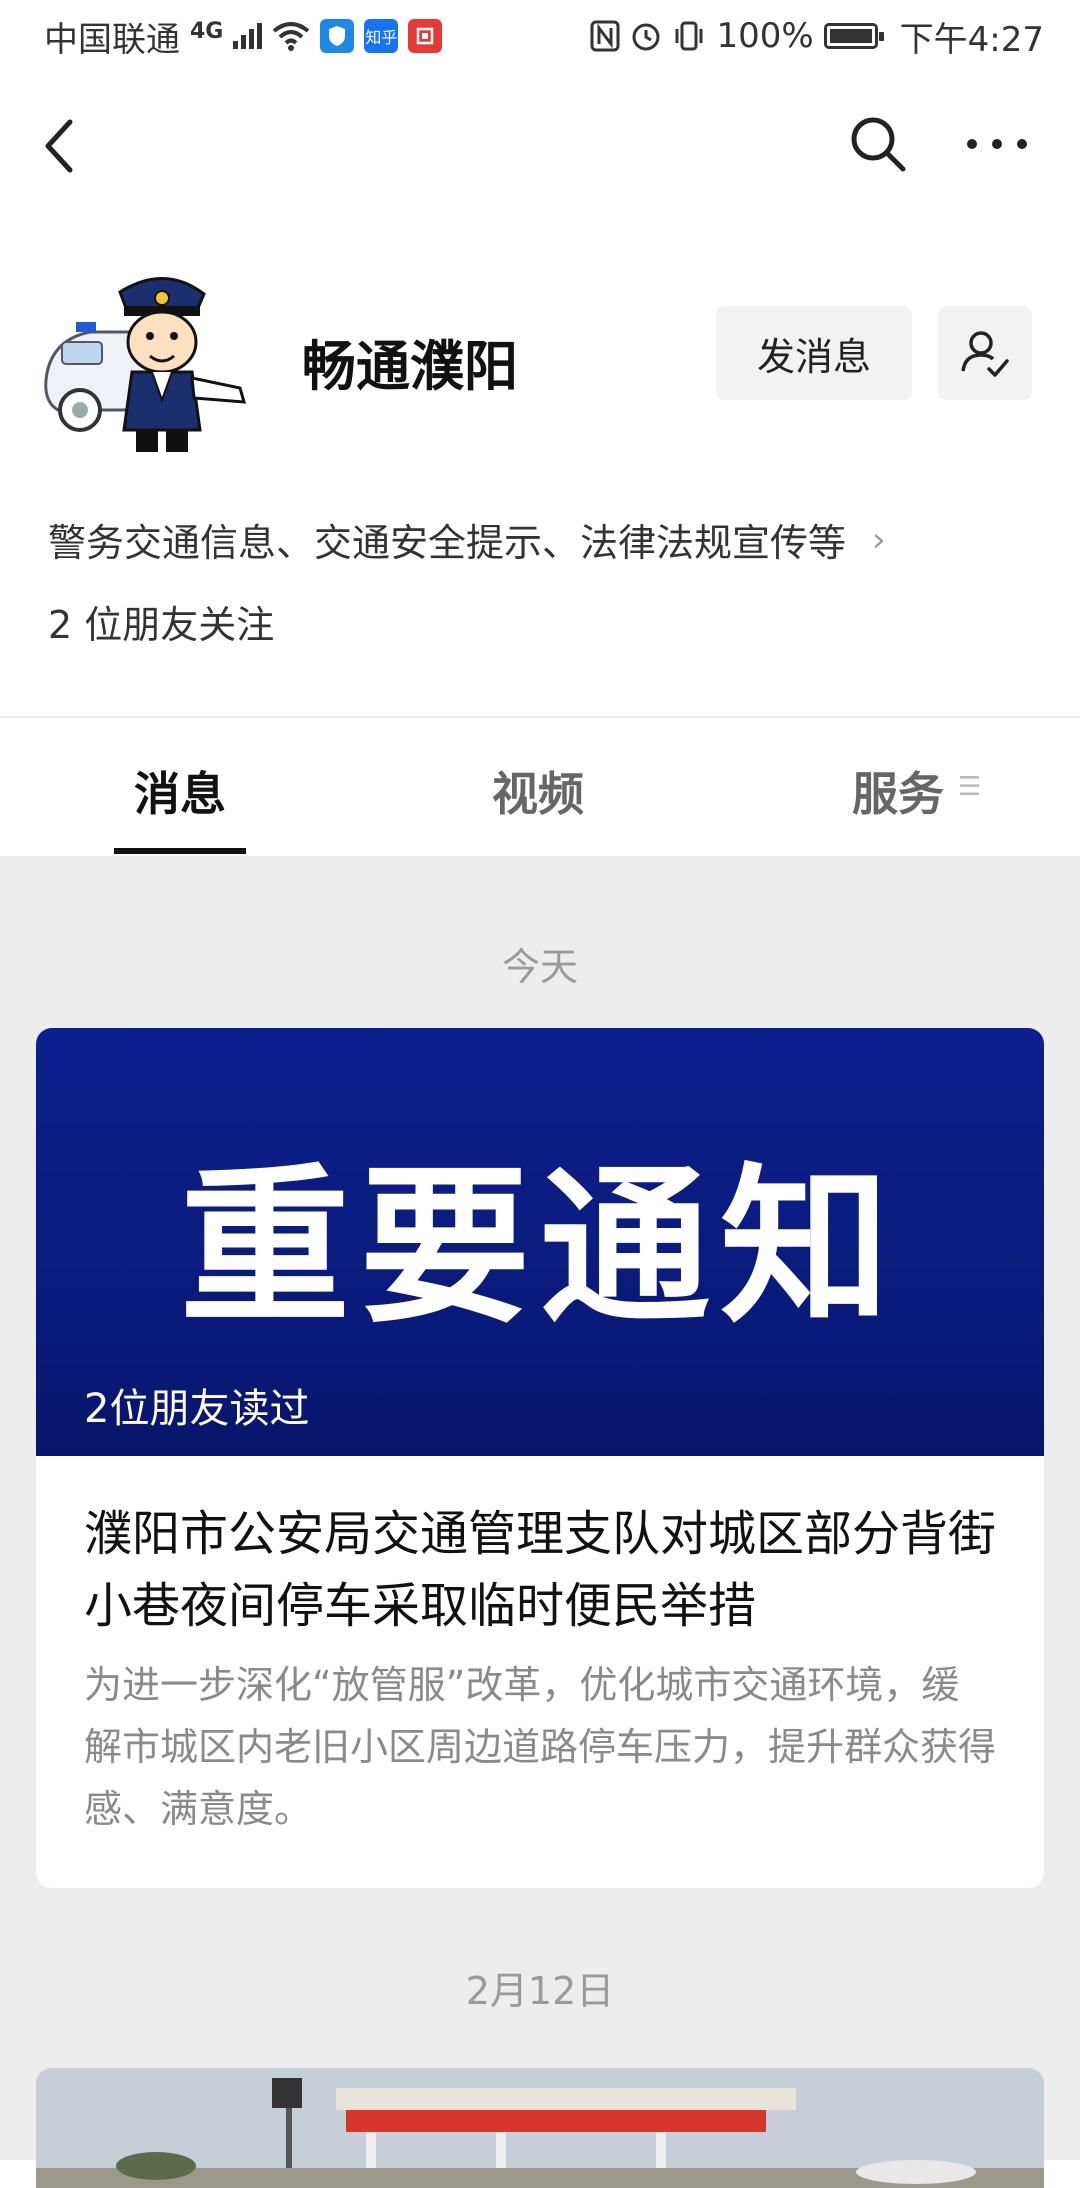 The height and width of the screenshot is (2188, 1080). Describe the element at coordinates (540, 1991) in the screenshot. I see `date-separator: 2月12日` at that location.